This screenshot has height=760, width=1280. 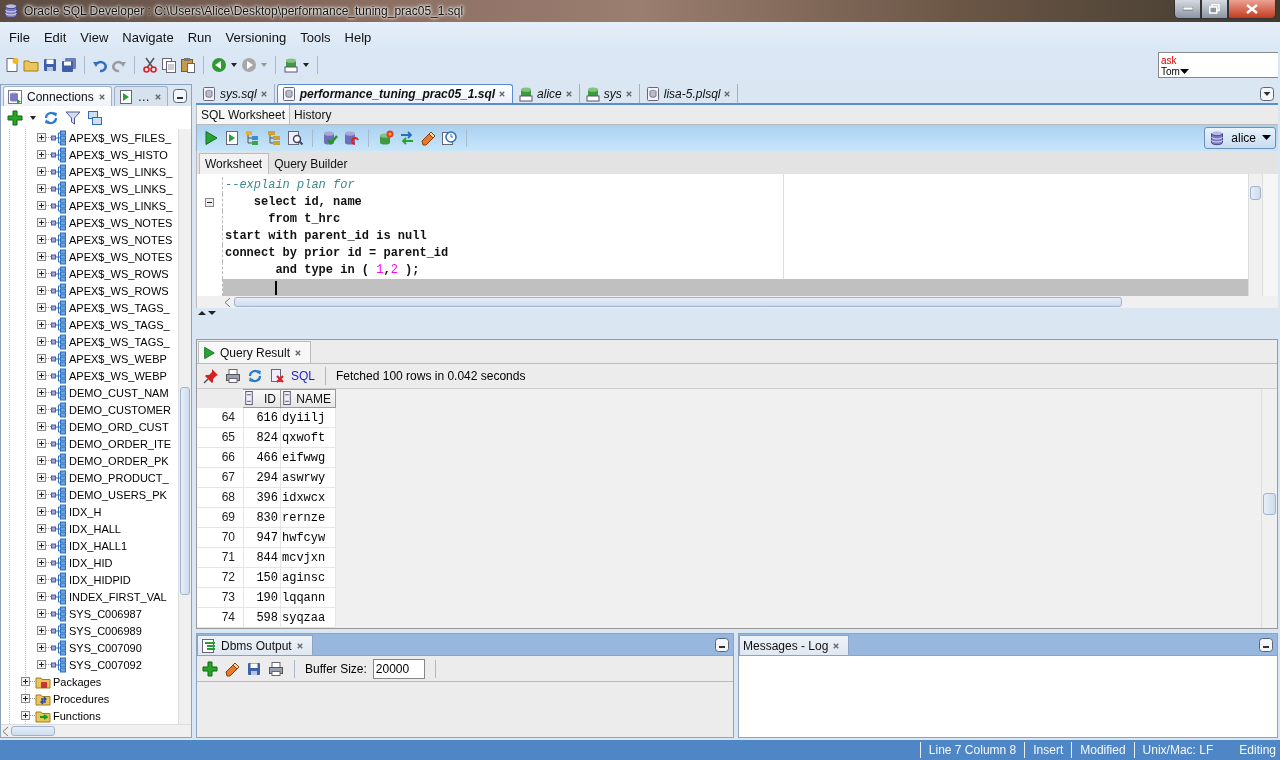 What do you see at coordinates (55, 37) in the screenshot?
I see `menu-item: Edit` at bounding box center [55, 37].